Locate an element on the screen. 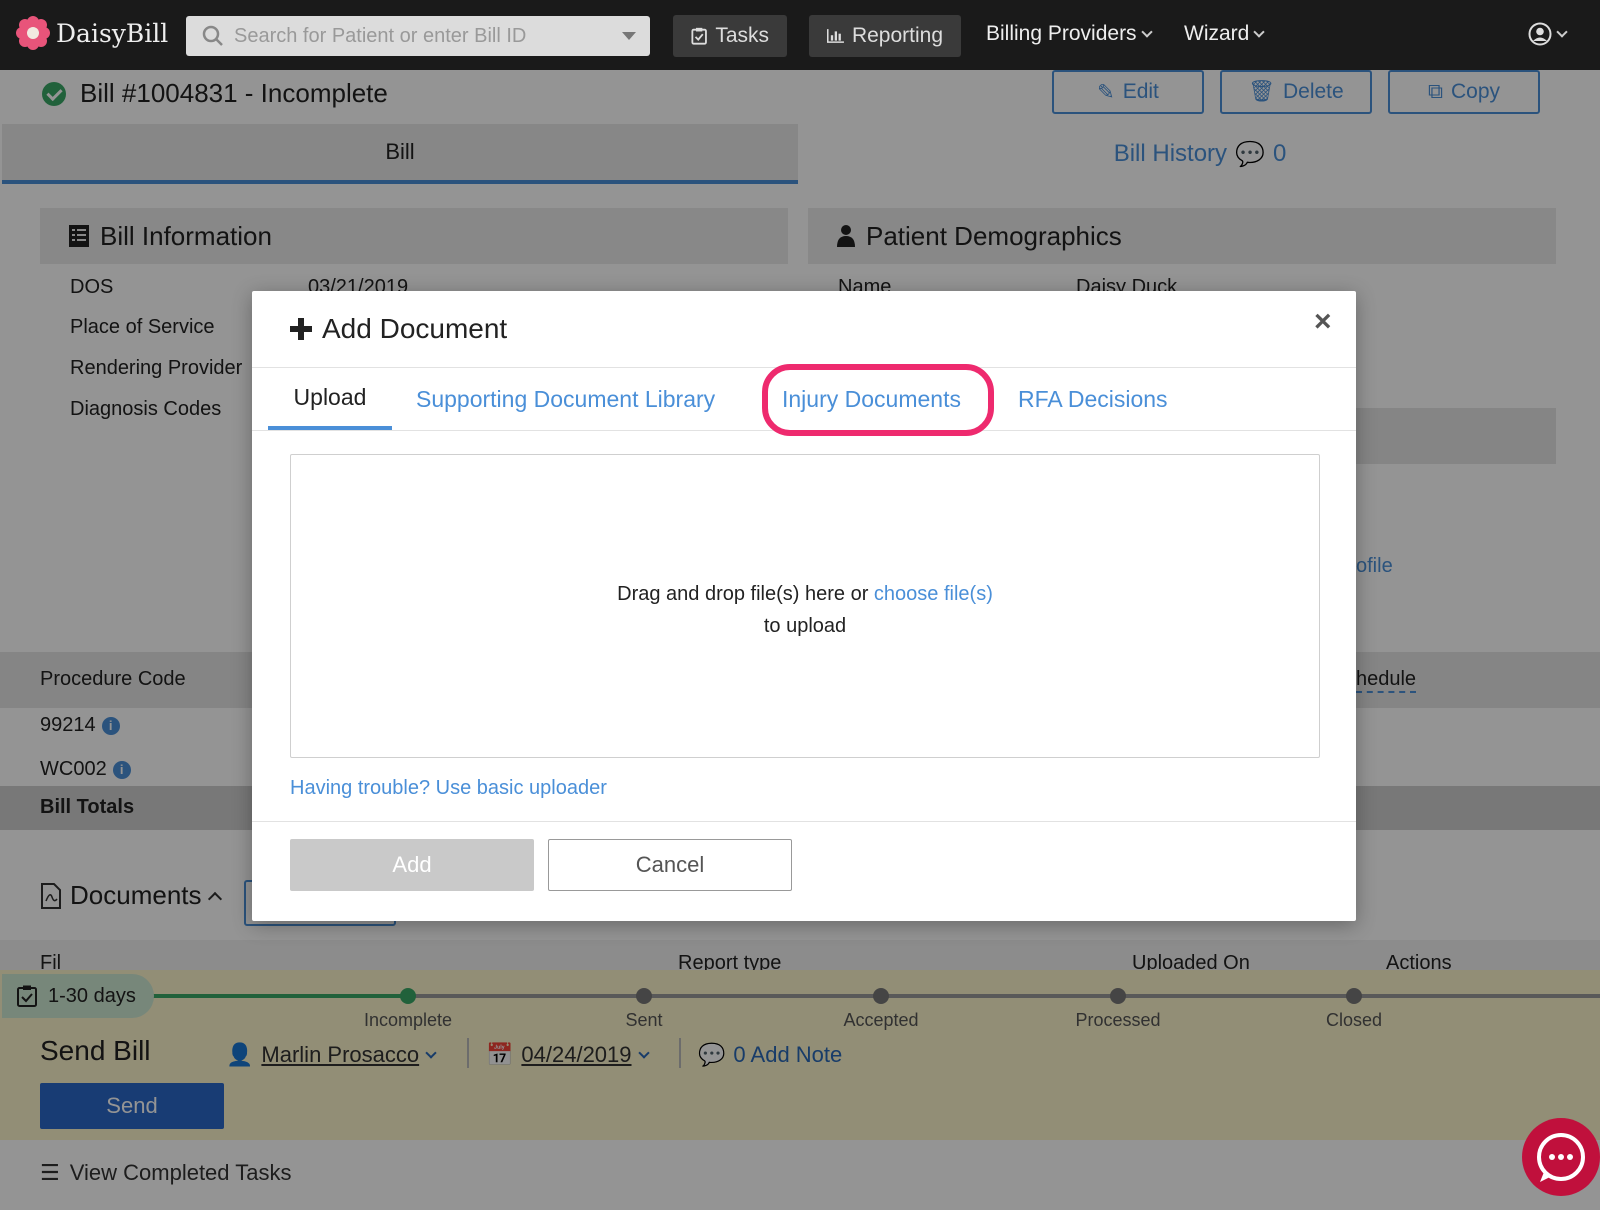 The image size is (1600, 1210). modal-footer: Add Cancel is located at coordinates (804, 871).